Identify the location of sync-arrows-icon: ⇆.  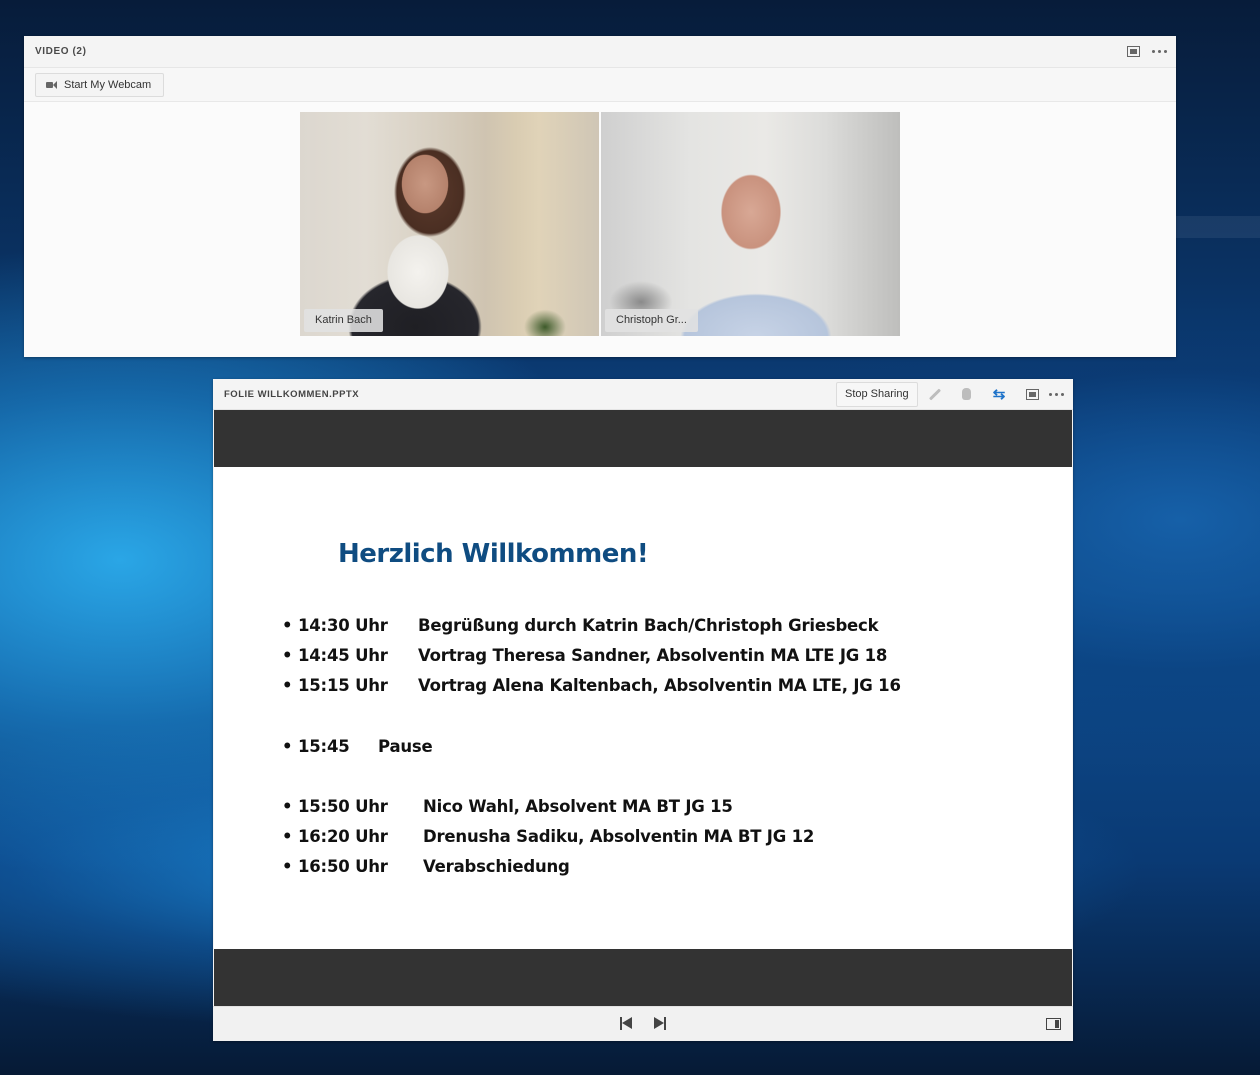
(999, 394).